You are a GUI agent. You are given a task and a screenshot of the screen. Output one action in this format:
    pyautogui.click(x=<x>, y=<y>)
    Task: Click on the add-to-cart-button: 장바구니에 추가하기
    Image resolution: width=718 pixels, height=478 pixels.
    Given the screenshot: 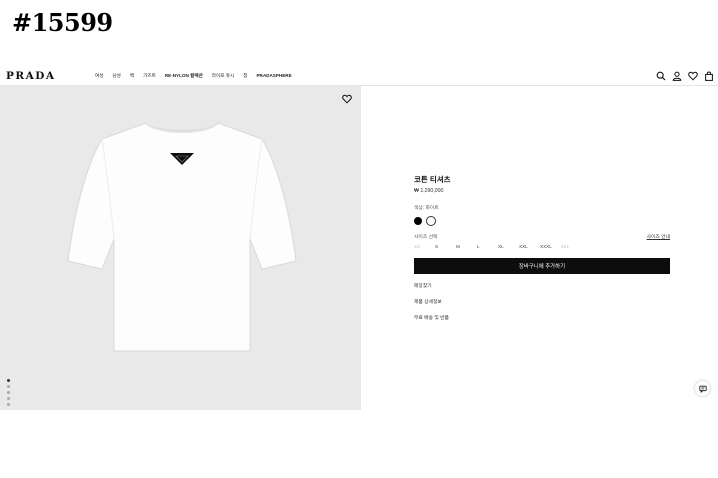 What is the action you would take?
    pyautogui.click(x=542, y=266)
    